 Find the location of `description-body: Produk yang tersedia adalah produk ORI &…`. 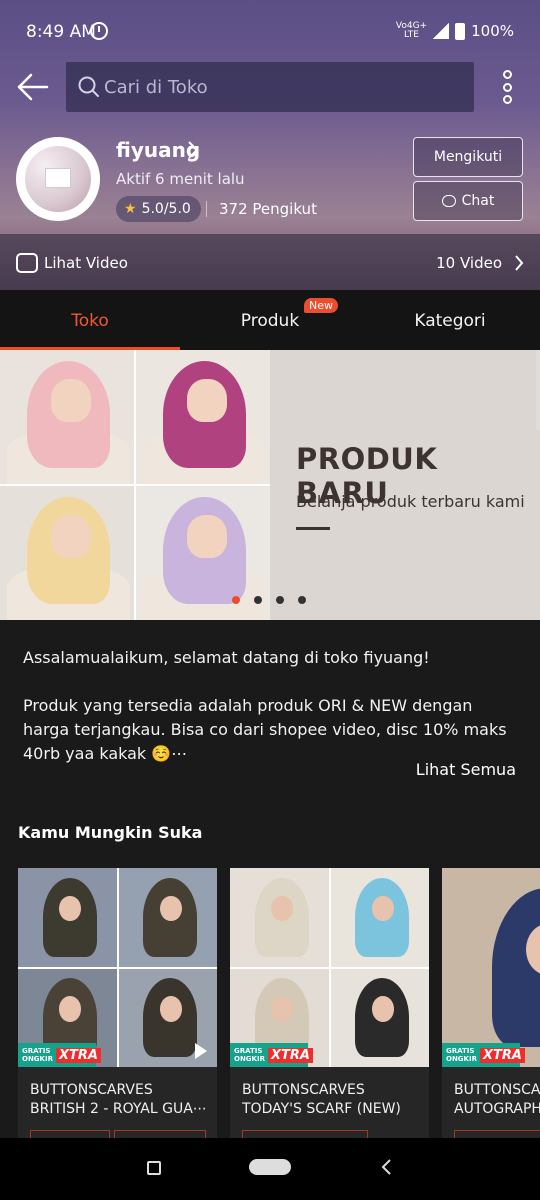

description-body: Produk yang tersedia adalah produk ORI &… is located at coordinates (265, 729).